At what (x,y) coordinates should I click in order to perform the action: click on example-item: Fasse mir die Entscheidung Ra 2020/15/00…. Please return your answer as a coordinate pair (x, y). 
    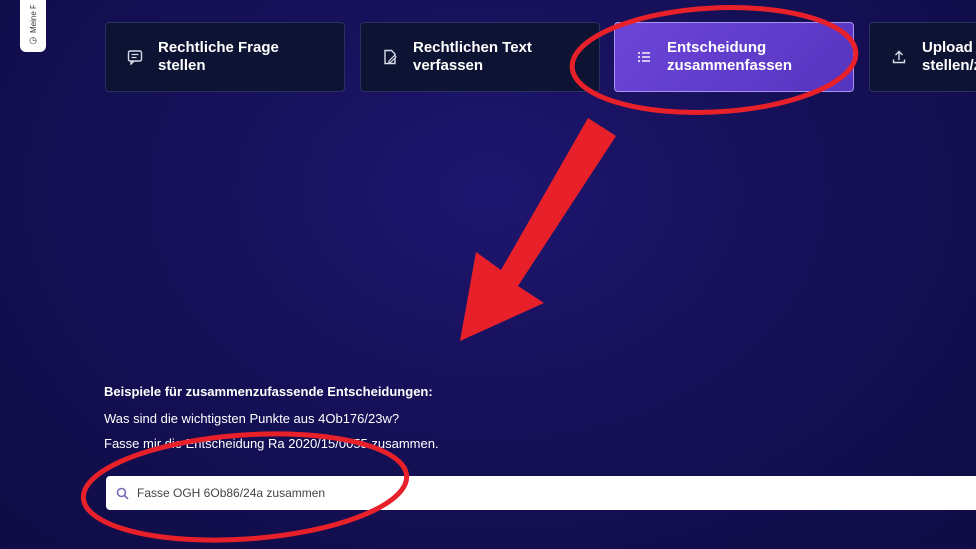
    Looking at the image, I should click on (271, 443).